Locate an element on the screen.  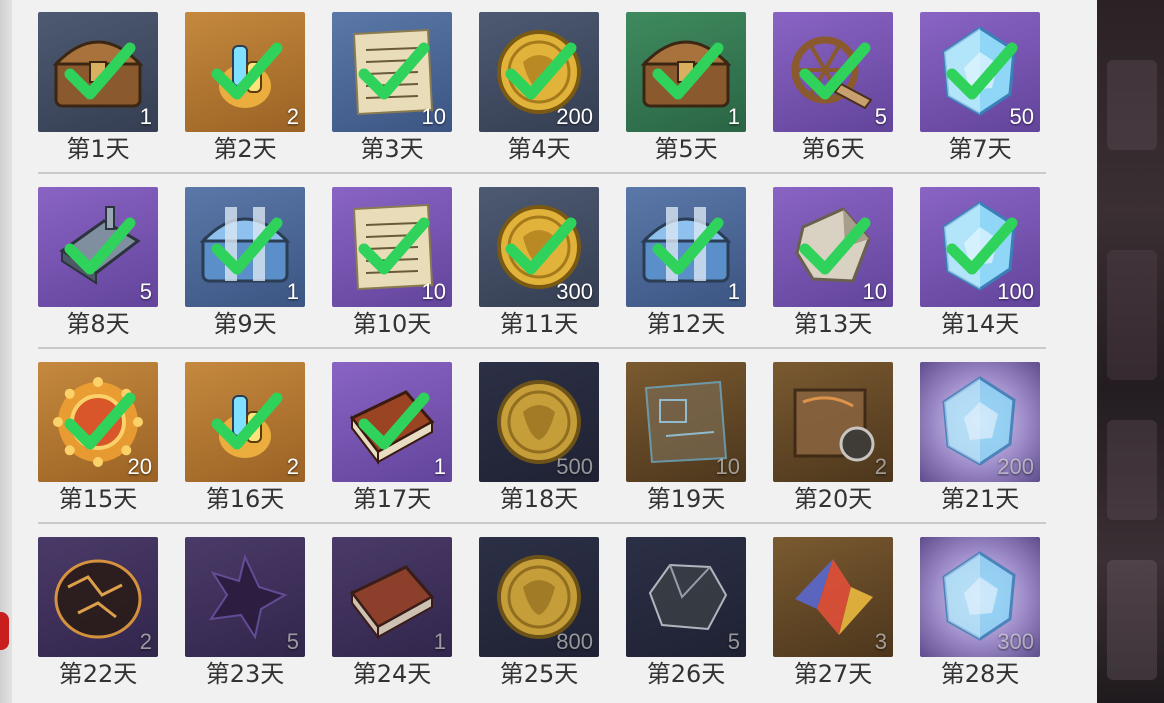
reward-tile: 500 is located at coordinates (539, 422).